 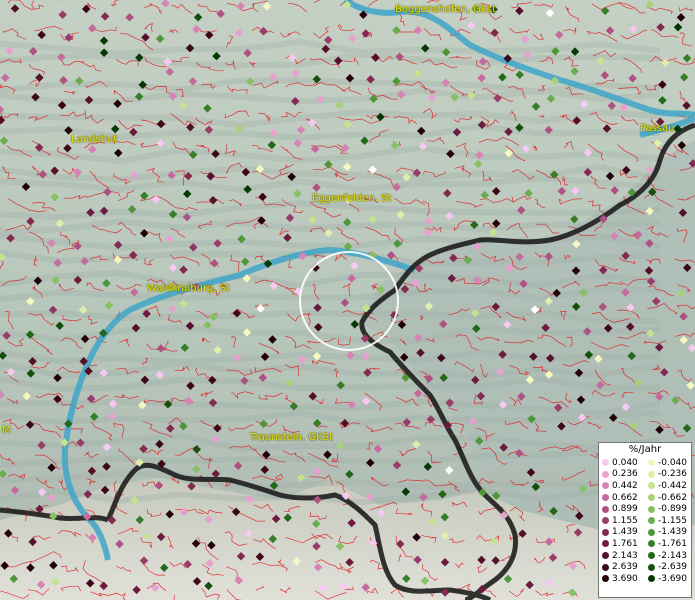 What do you see at coordinates (673, 462) in the screenshot?
I see `legend-value: -0.040` at bounding box center [673, 462].